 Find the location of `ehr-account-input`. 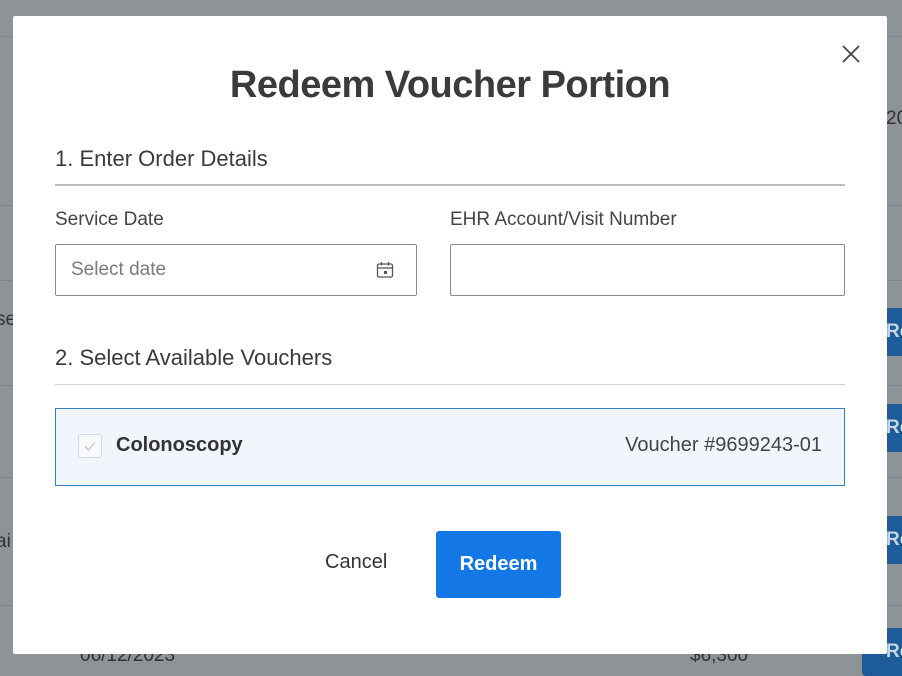

ehr-account-input is located at coordinates (647, 270).